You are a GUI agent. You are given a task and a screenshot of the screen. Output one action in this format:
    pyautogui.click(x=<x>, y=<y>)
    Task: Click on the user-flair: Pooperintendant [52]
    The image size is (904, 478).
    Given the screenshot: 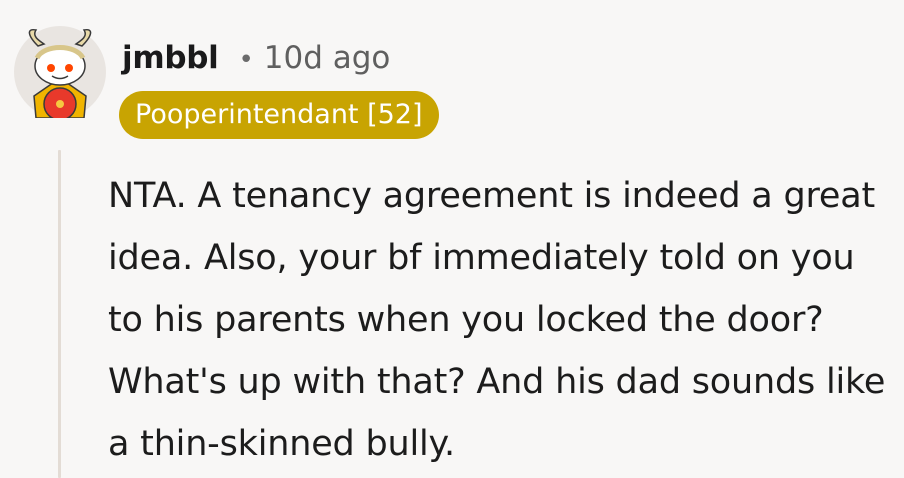 What is the action you would take?
    pyautogui.click(x=279, y=115)
    